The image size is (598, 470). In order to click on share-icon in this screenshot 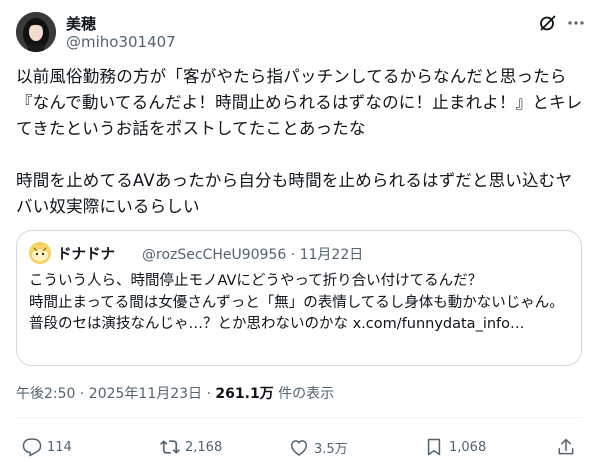, I will do `click(566, 446)`.